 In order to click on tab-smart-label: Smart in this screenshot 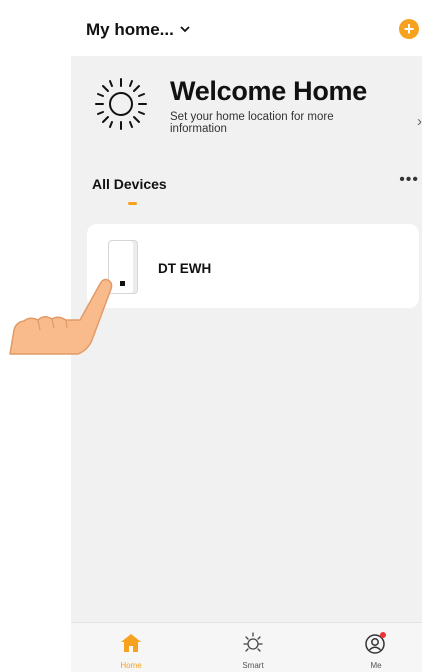, I will do `click(253, 665)`.